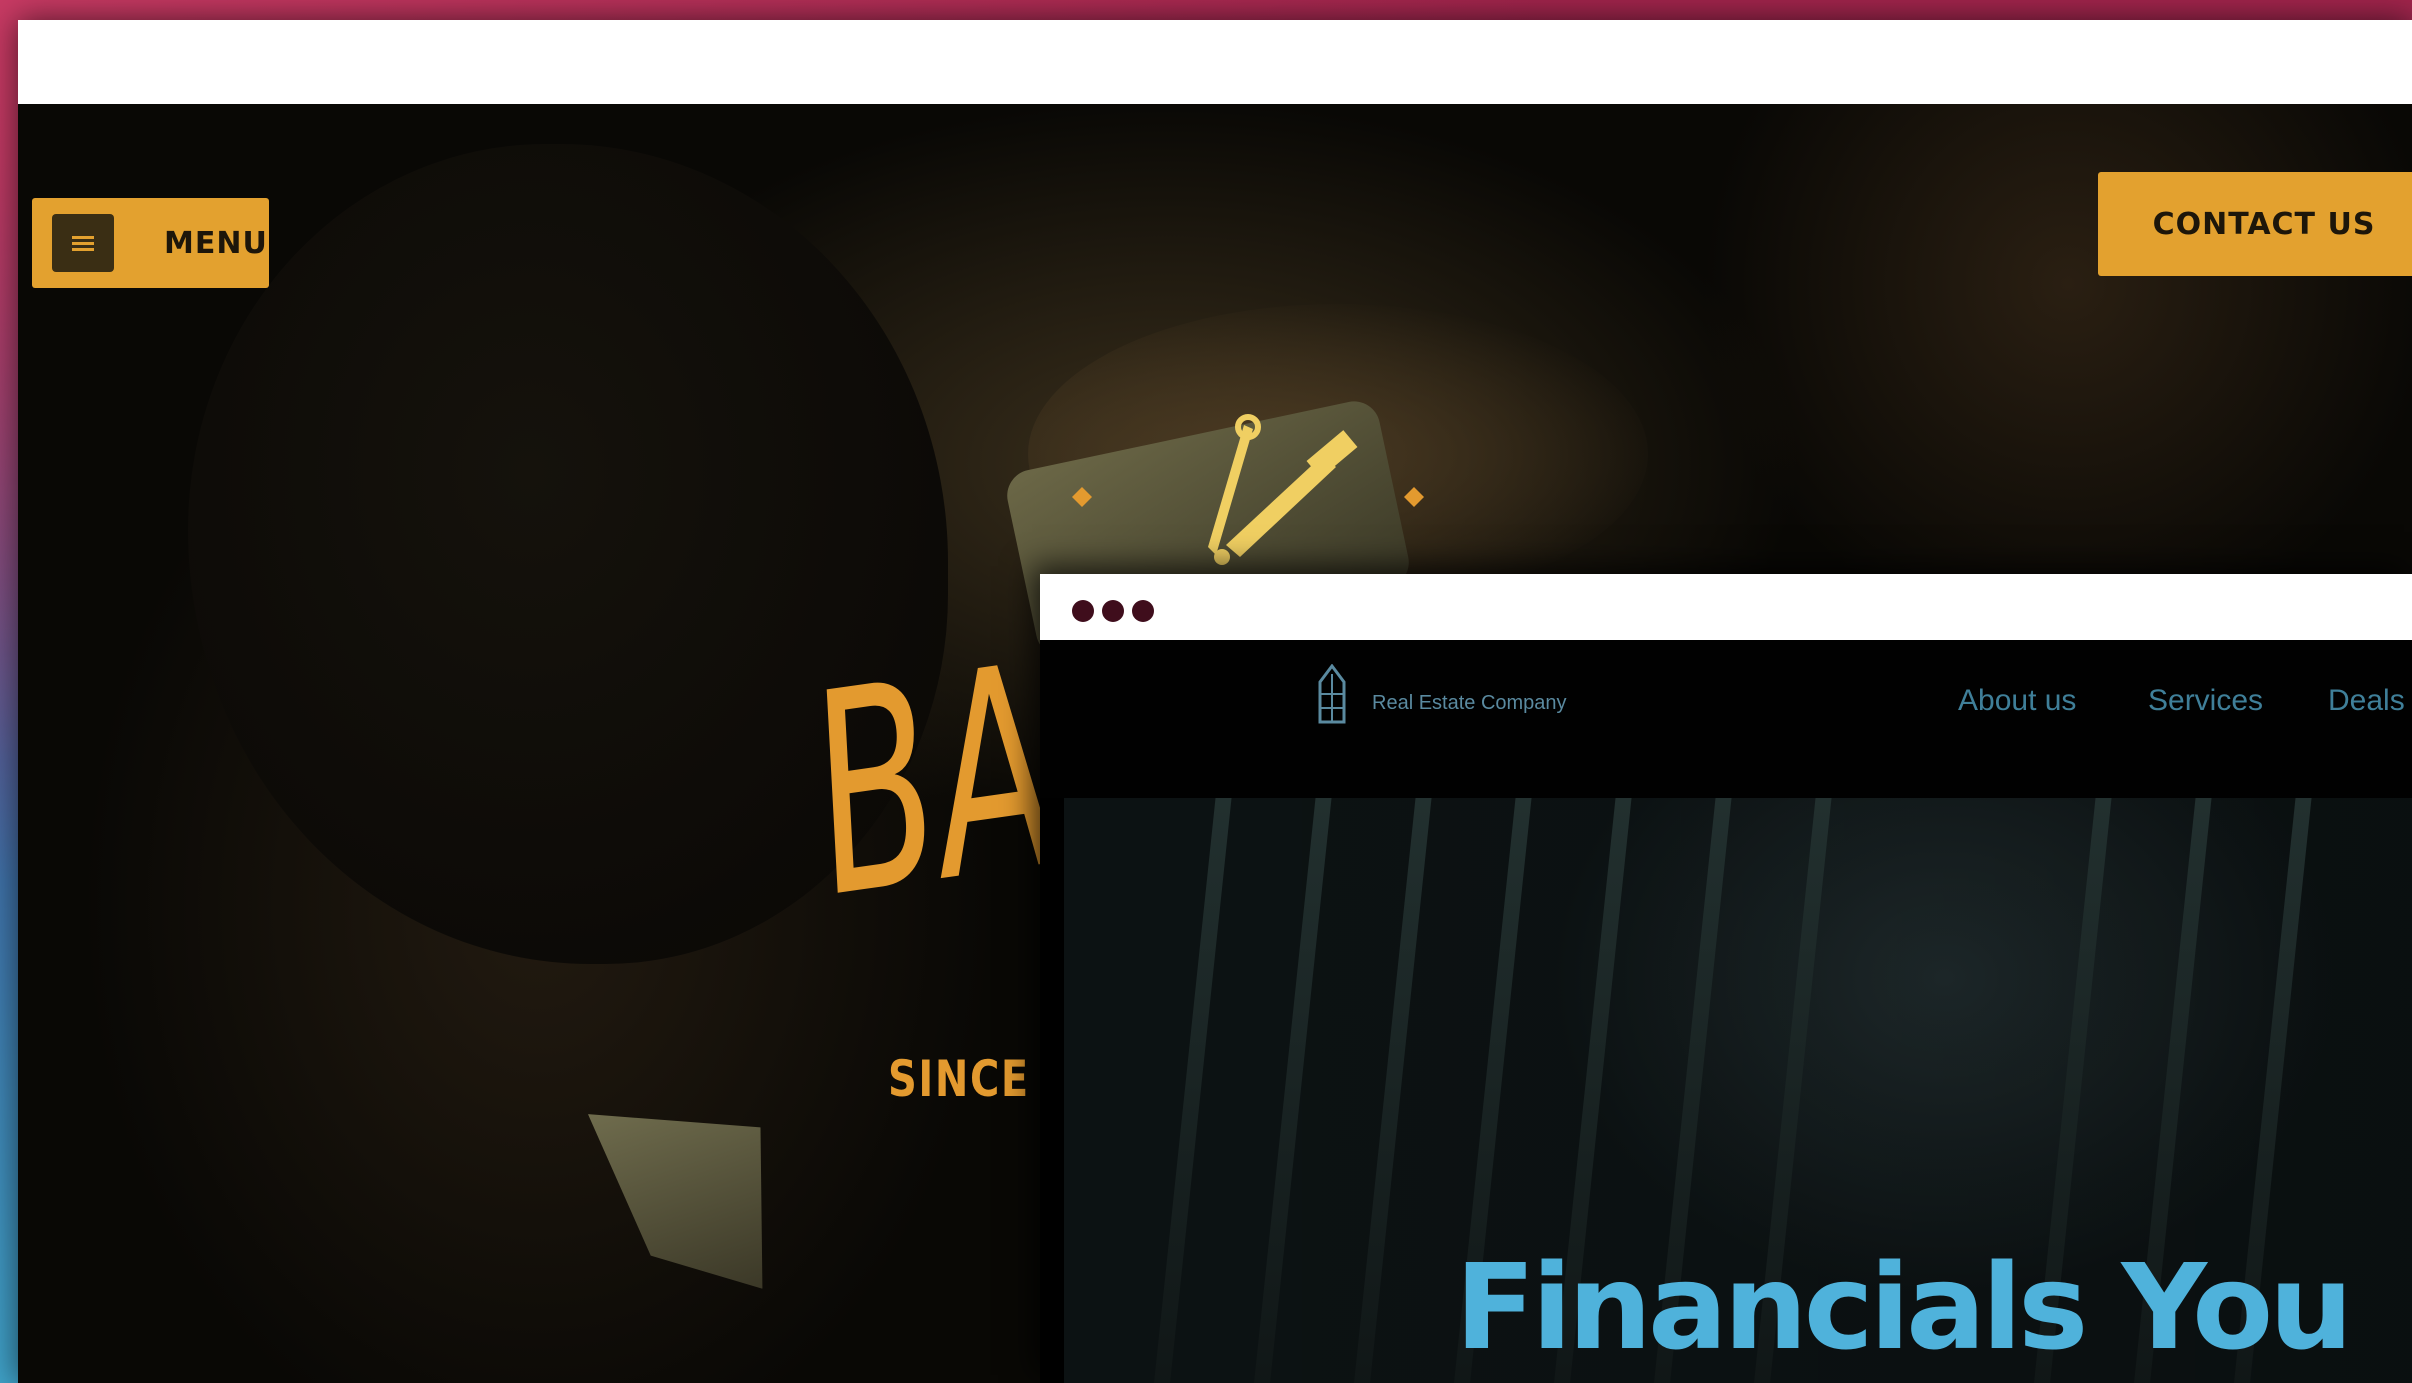 Image resolution: width=2412 pixels, height=1383 pixels. What do you see at coordinates (1726, 719) in the screenshot?
I see `real-estate-navbar` at bounding box center [1726, 719].